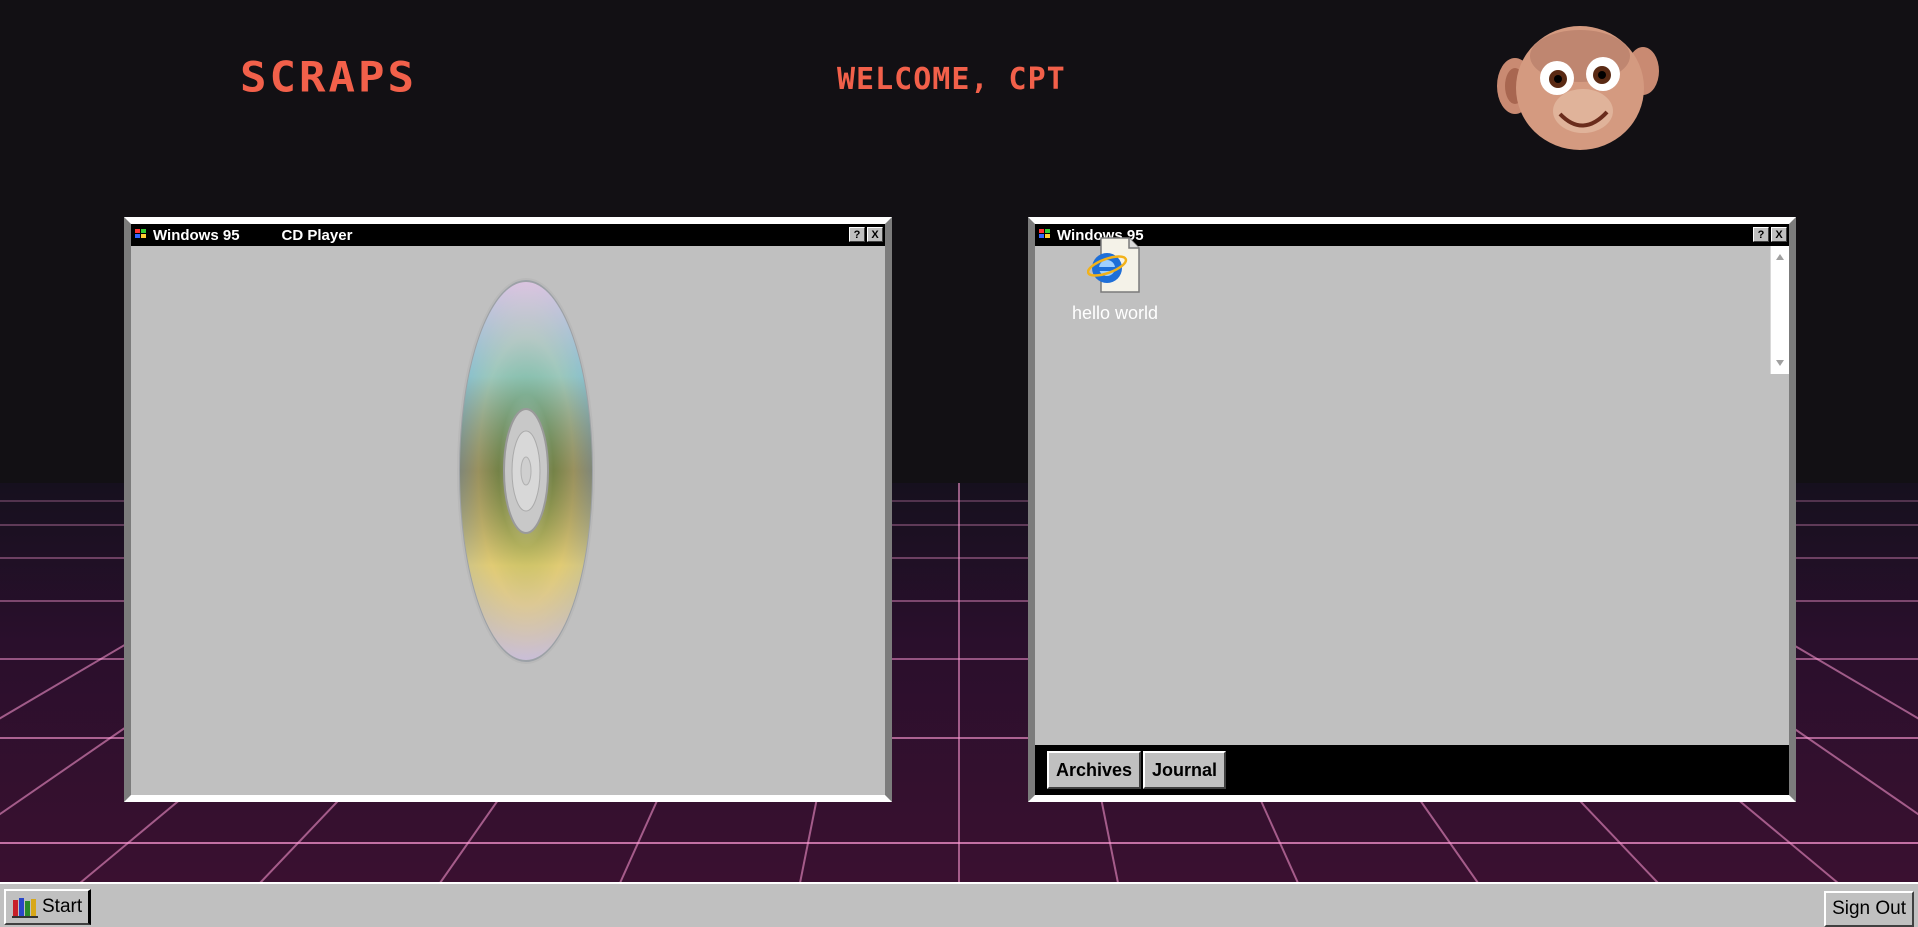 The width and height of the screenshot is (1918, 927). I want to click on cd-player-titlebar: Windows 95 CD Player ? X, so click(508, 235).